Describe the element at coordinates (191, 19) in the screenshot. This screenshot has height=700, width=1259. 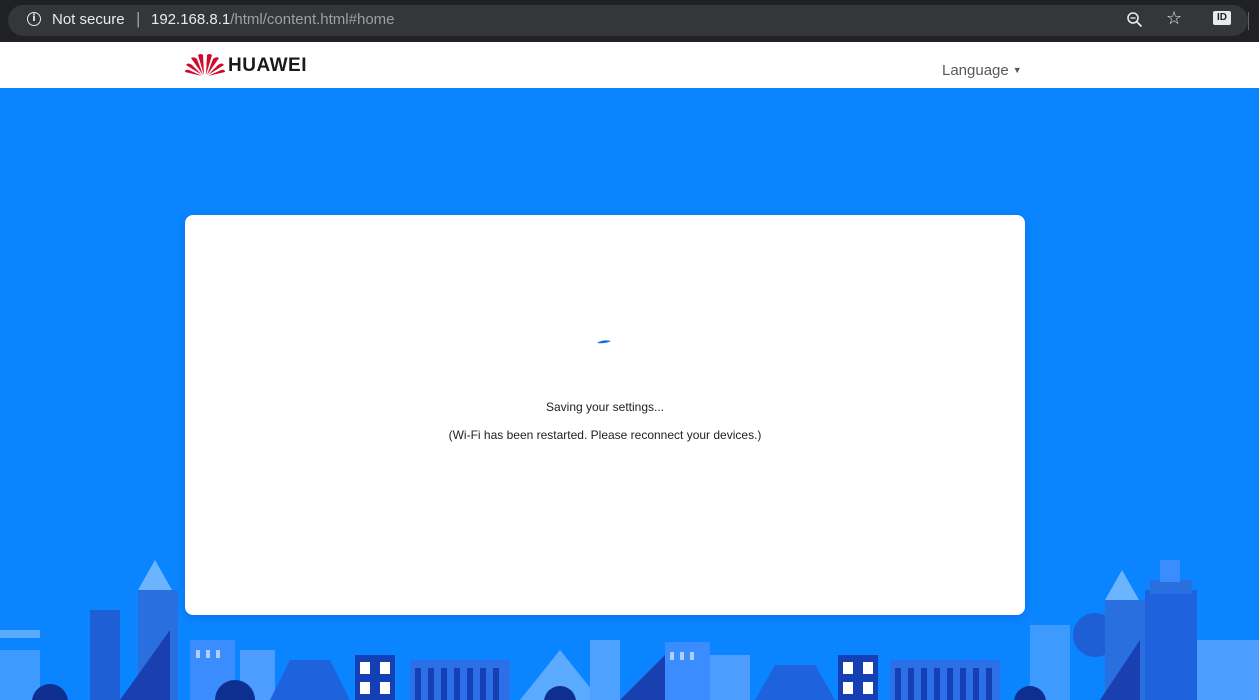
I see `url-host: 192.168.8.1` at that location.